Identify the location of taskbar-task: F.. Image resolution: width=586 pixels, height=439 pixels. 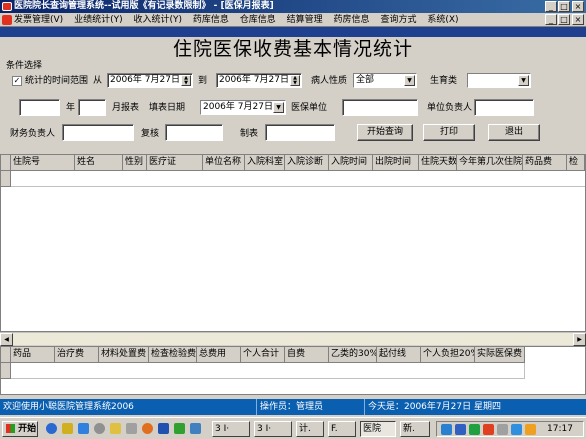
(342, 429).